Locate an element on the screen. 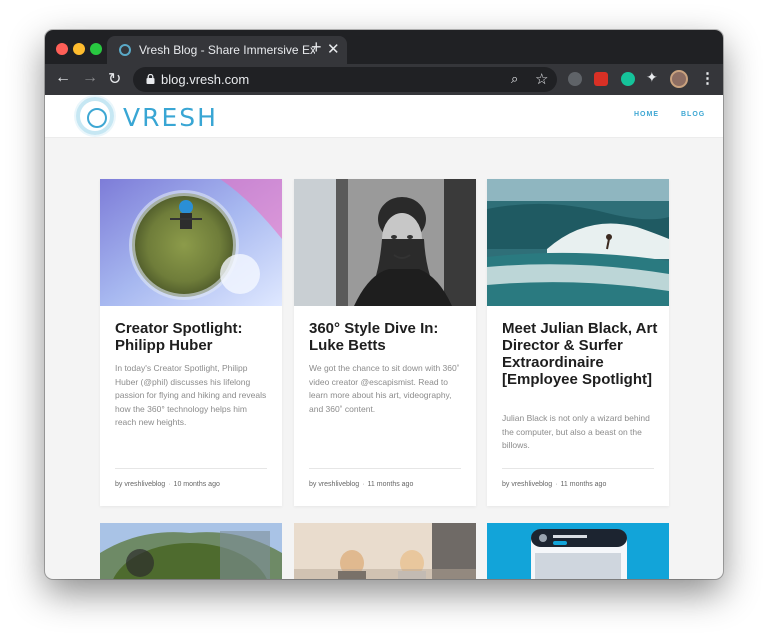  post-image-app-phone is located at coordinates (578, 551).